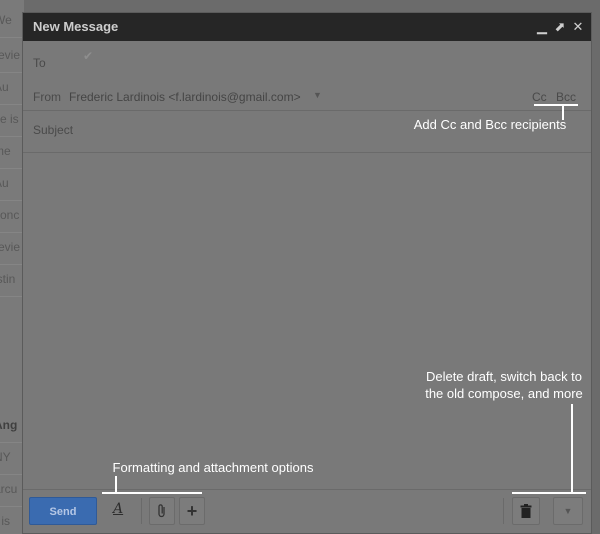 Image resolution: width=600 pixels, height=534 pixels. What do you see at coordinates (39, 63) in the screenshot?
I see `to-label: To` at bounding box center [39, 63].